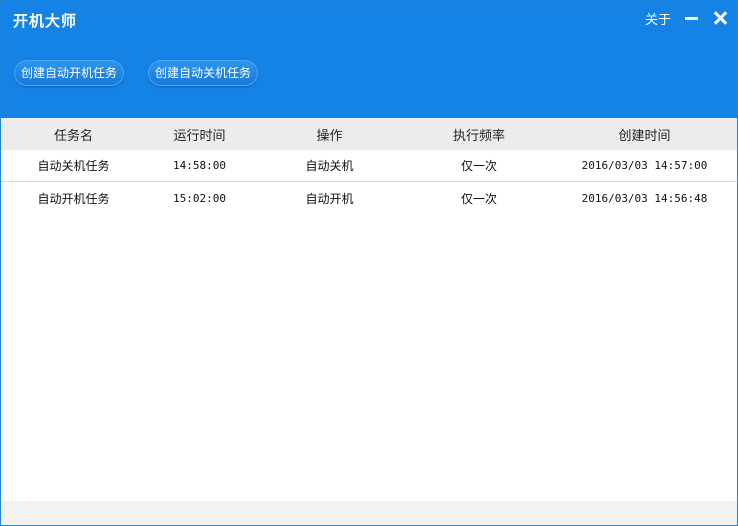  I want to click on action-cell: 自动关机, so click(329, 166).